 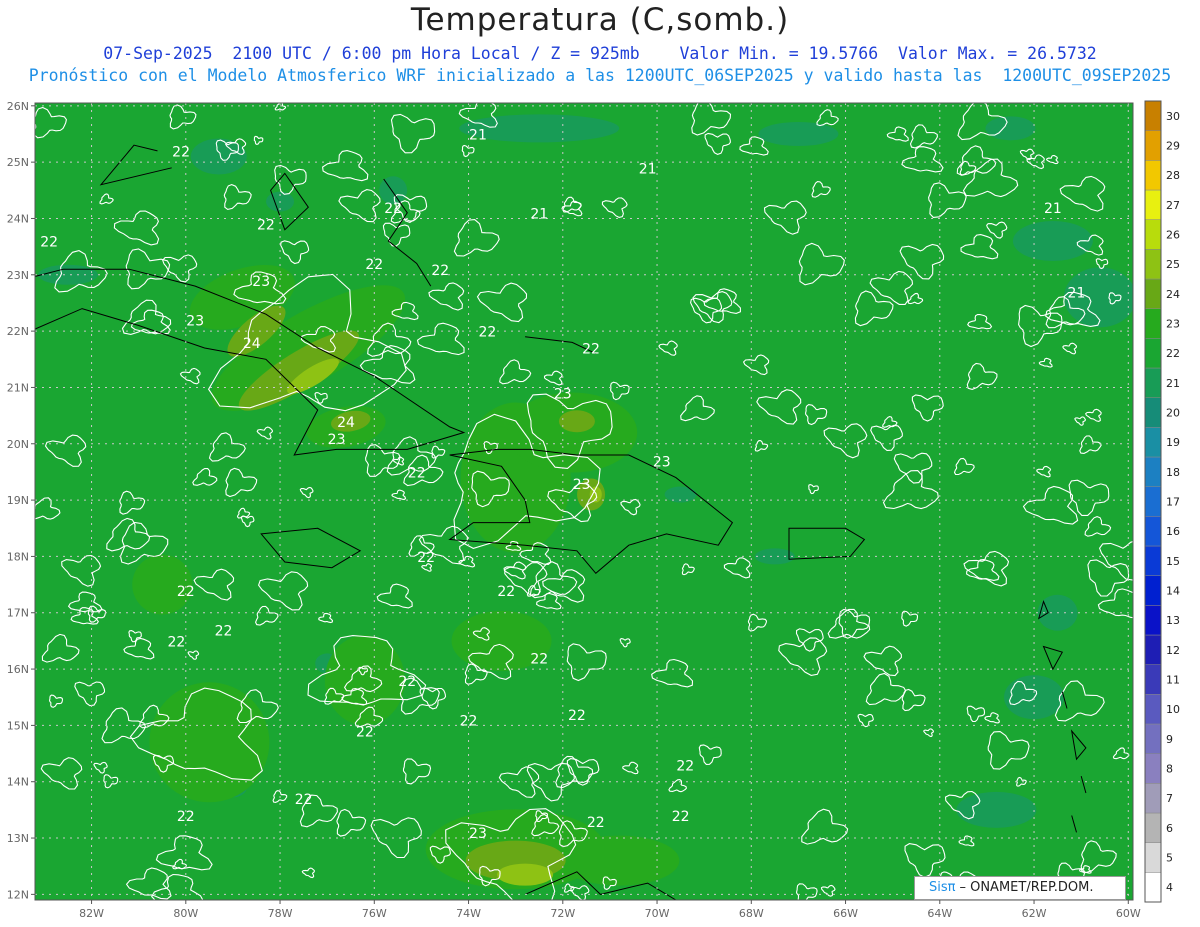 I want to click on colorbar-level-label: 28, so click(x=1173, y=175).